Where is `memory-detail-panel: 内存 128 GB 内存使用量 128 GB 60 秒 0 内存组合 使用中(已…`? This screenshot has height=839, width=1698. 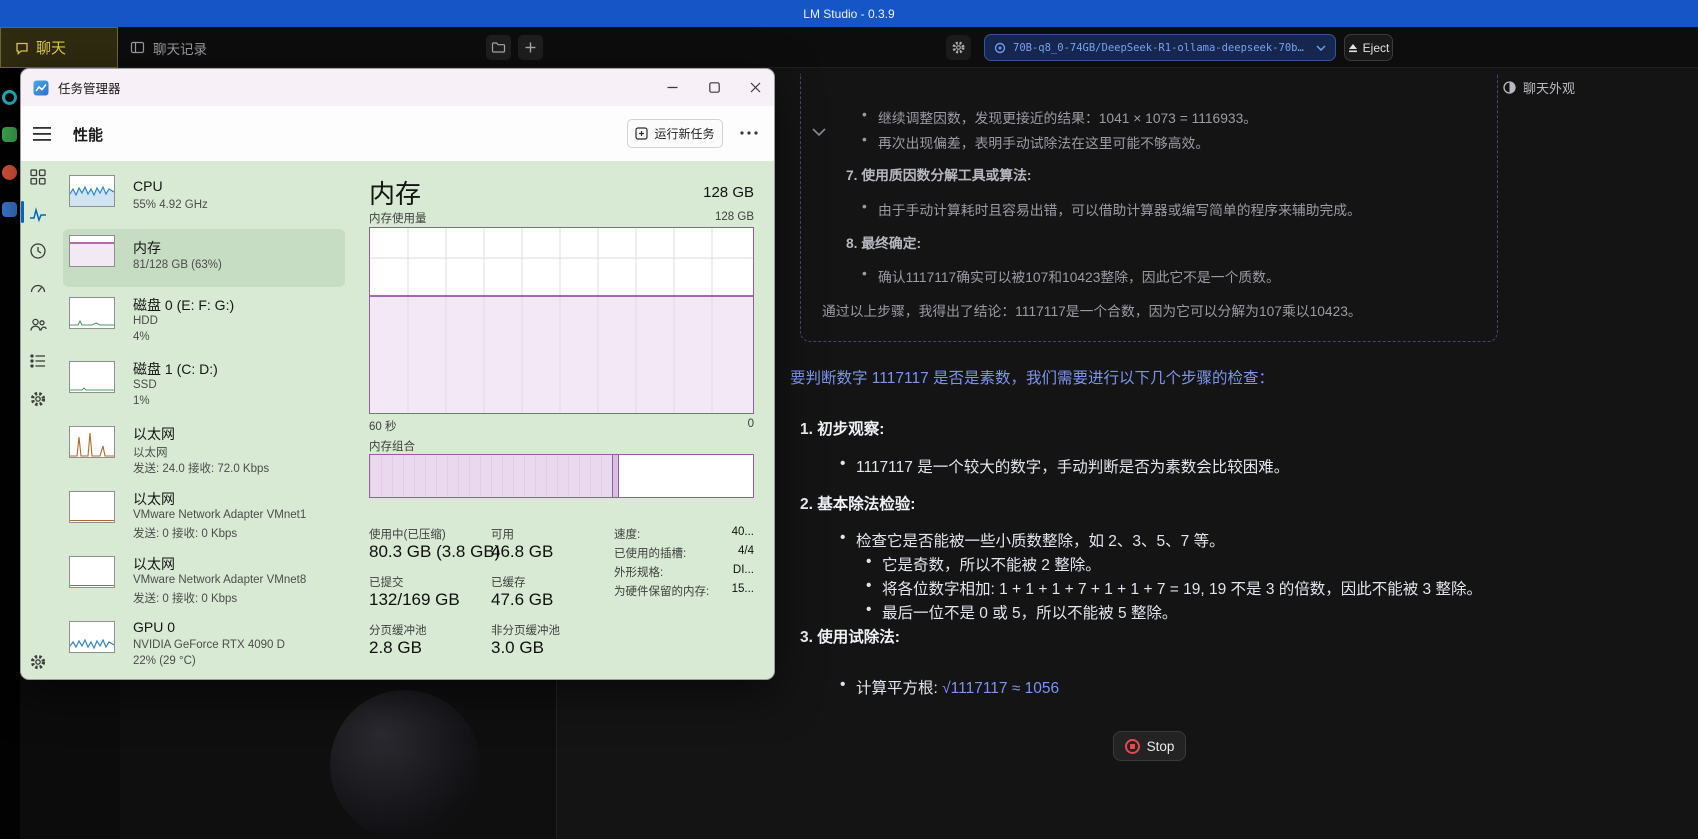
memory-detail-panel: 内存 128 GB 内存使用量 128 GB 60 秒 0 内存组合 使用中(已… is located at coordinates (561, 424).